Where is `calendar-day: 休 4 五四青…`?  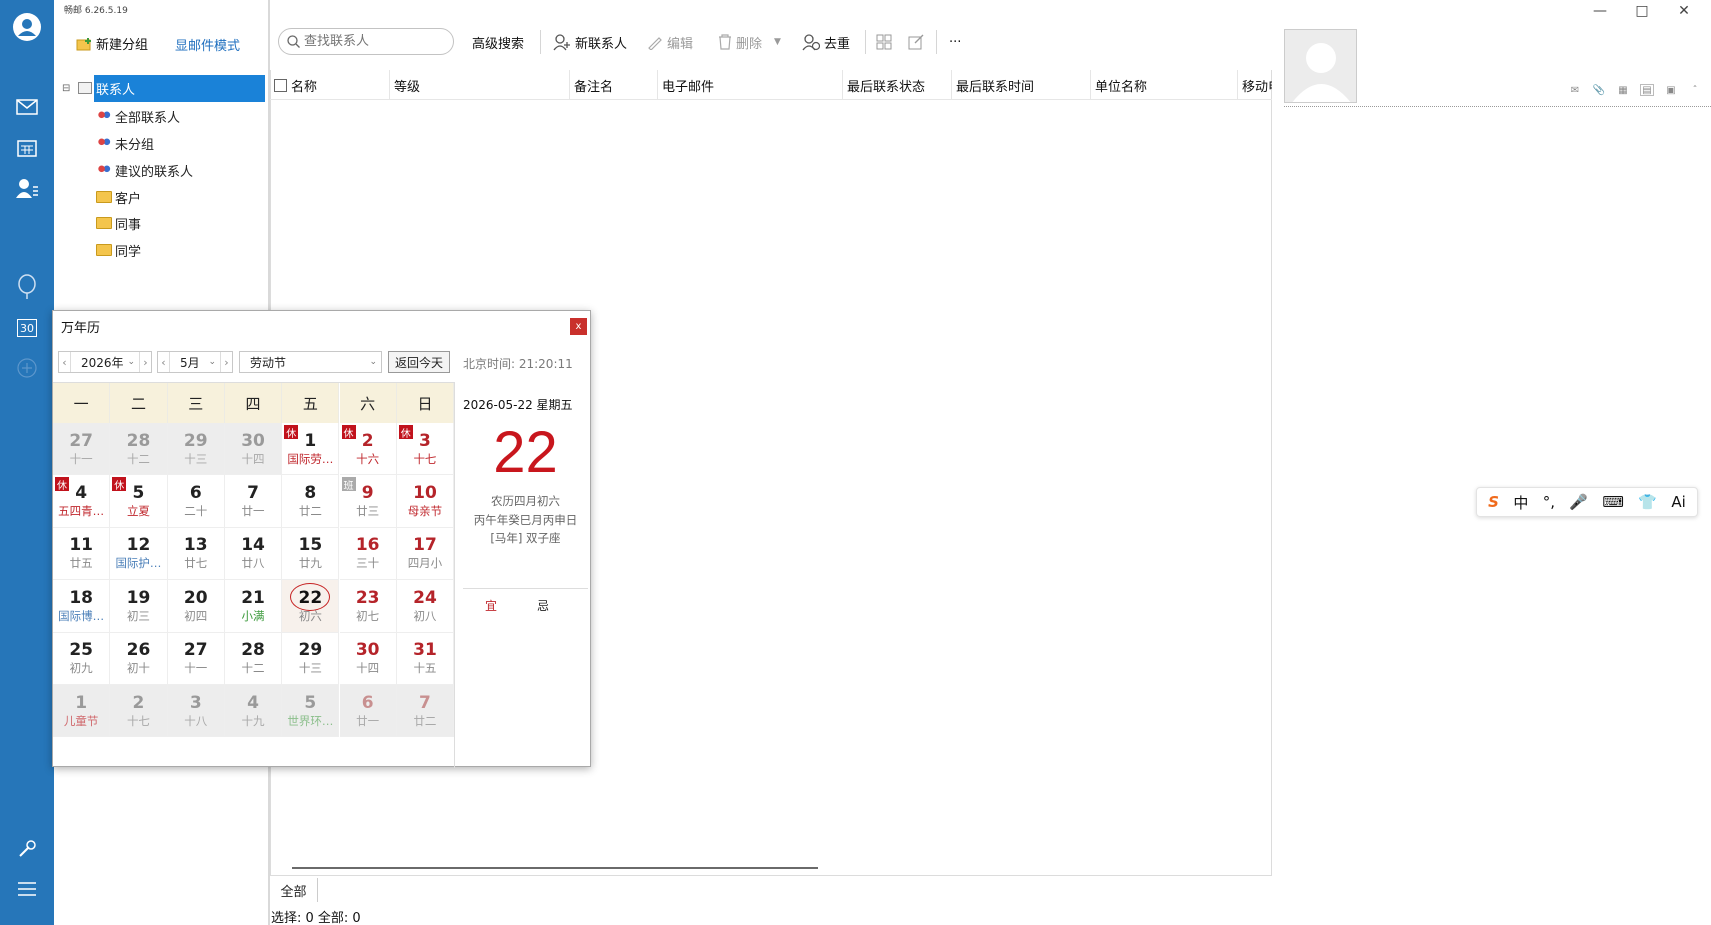
calendar-day: 休 4 五四青… is located at coordinates (82, 501).